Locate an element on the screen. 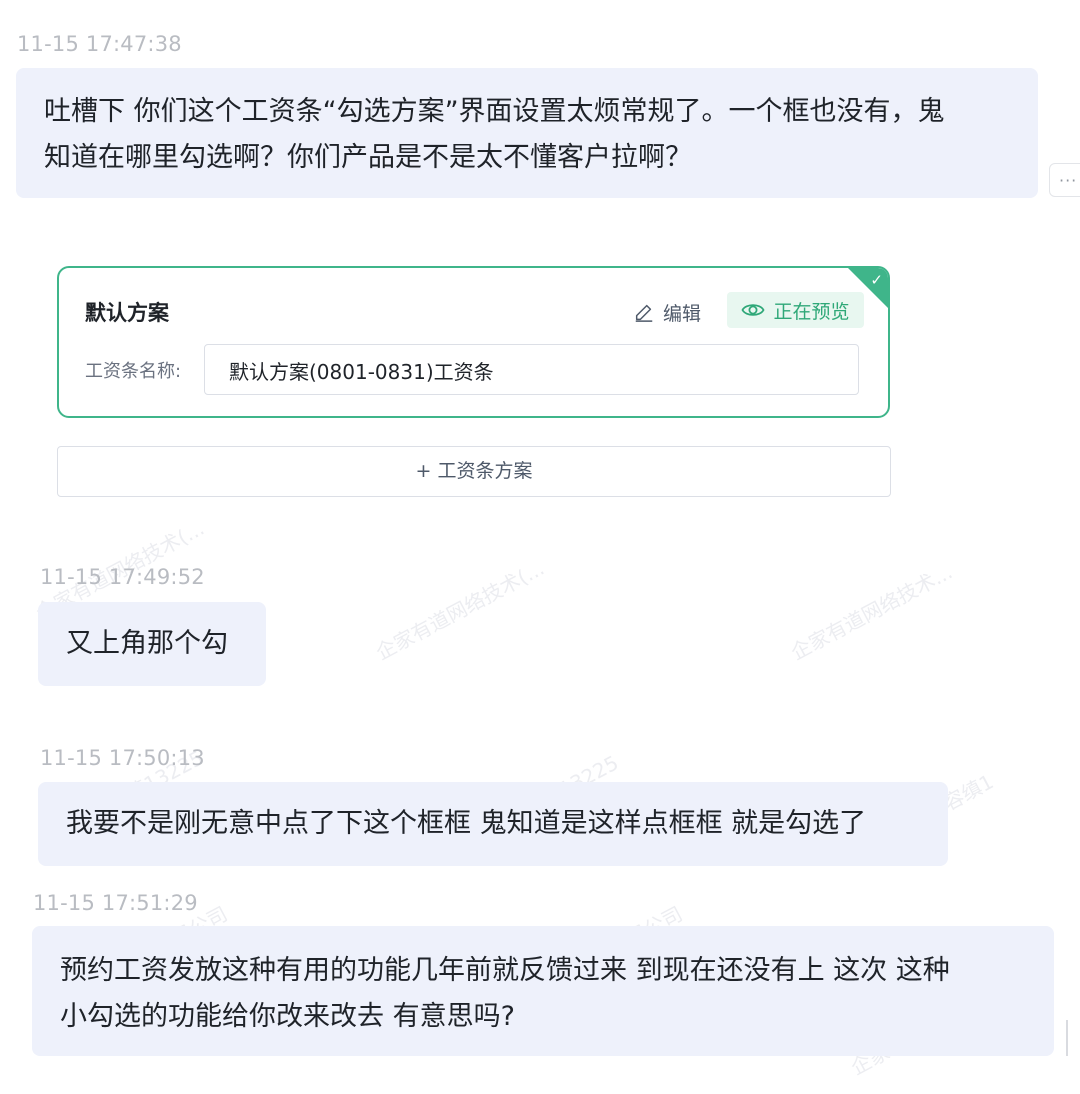  message-line: 又上角那个勾 is located at coordinates (147, 643).